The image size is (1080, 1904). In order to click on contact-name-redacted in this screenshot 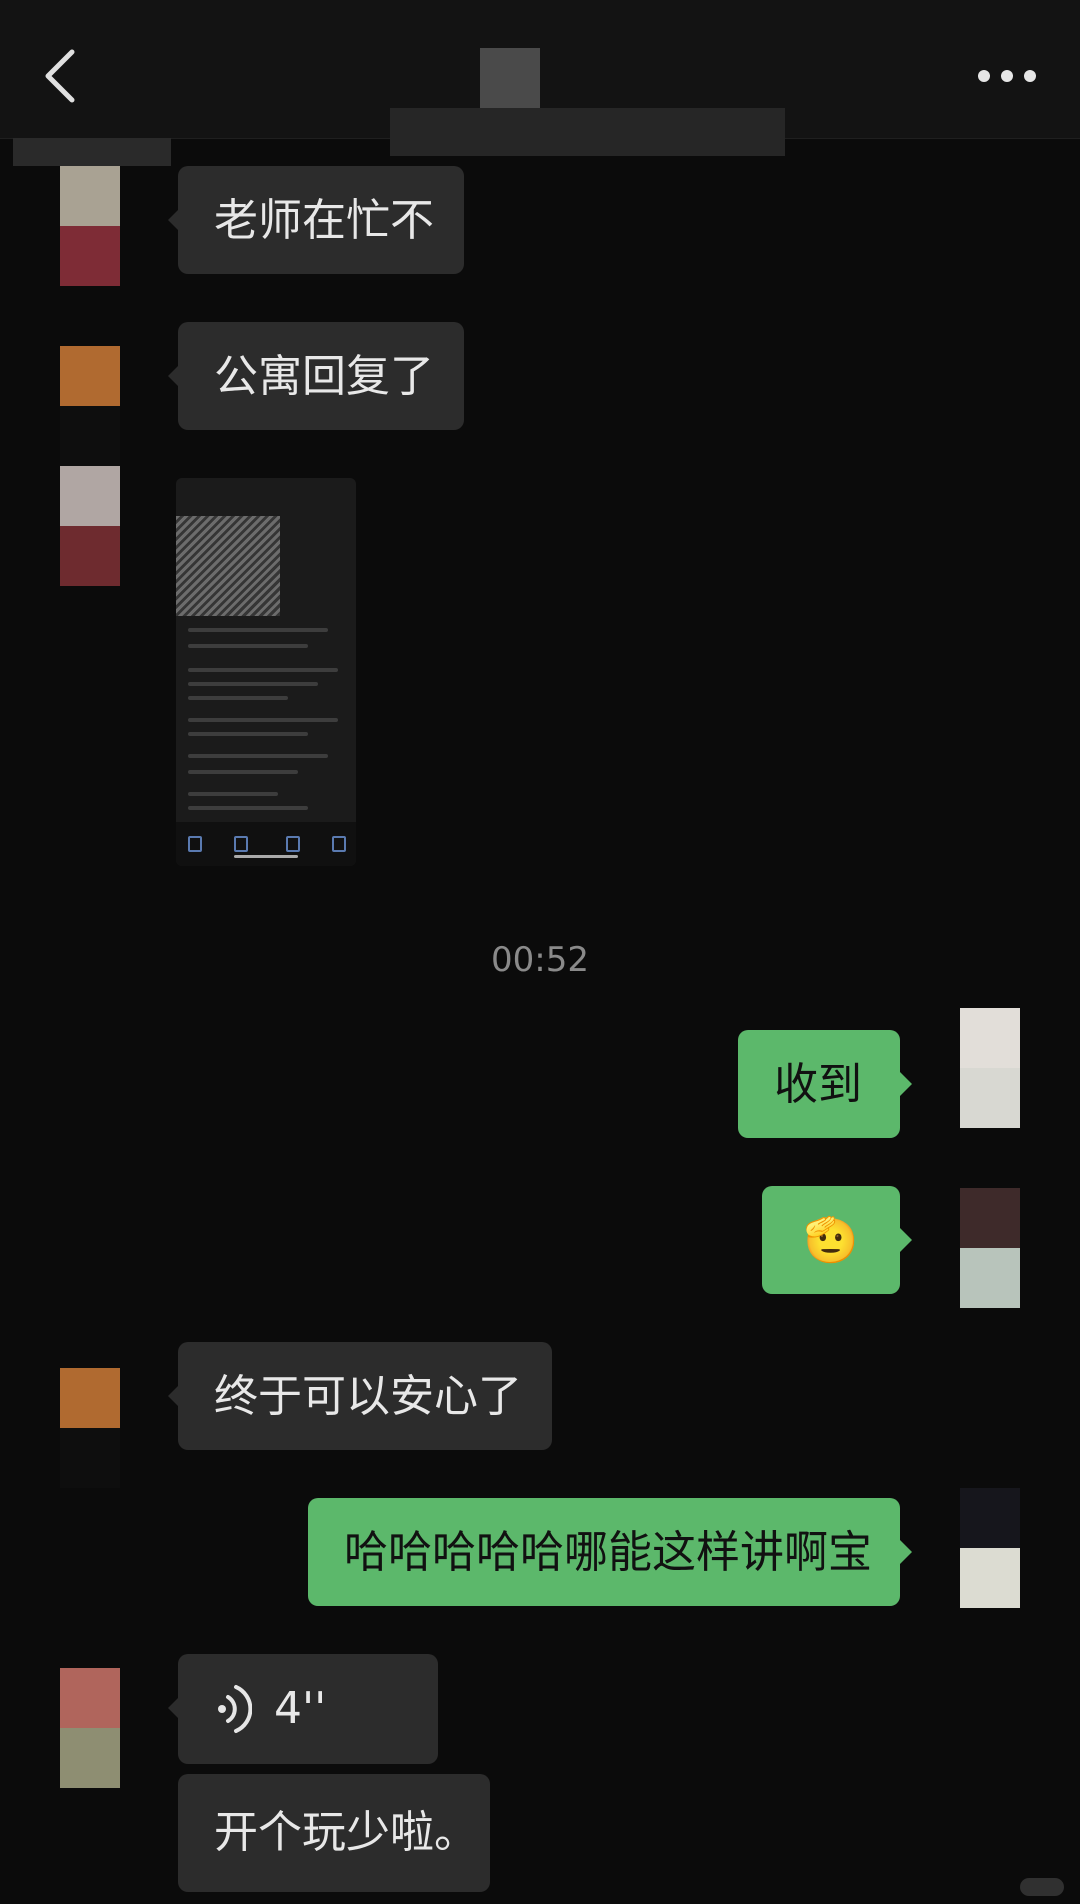, I will do `click(587, 132)`.